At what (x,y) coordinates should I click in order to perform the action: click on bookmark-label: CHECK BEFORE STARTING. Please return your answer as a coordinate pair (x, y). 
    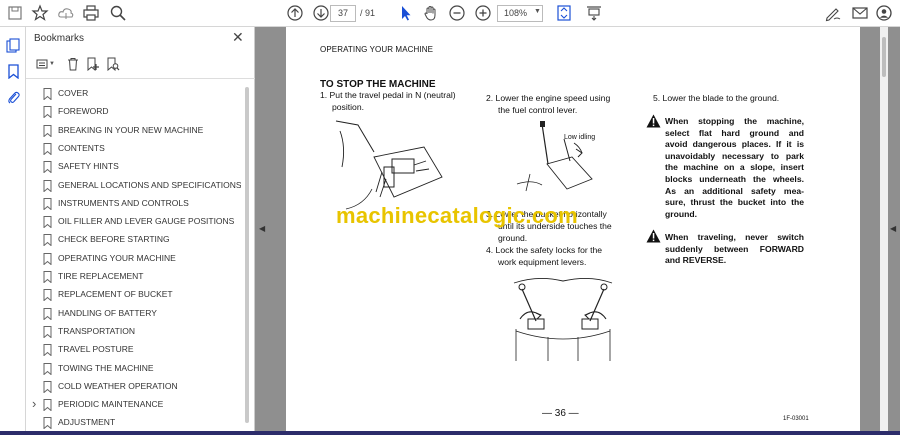
    Looking at the image, I should click on (114, 239).